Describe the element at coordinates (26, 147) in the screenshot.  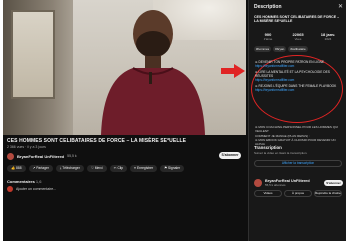
I see `video-meta: 2 366 vues · il y a 3 jours` at that location.